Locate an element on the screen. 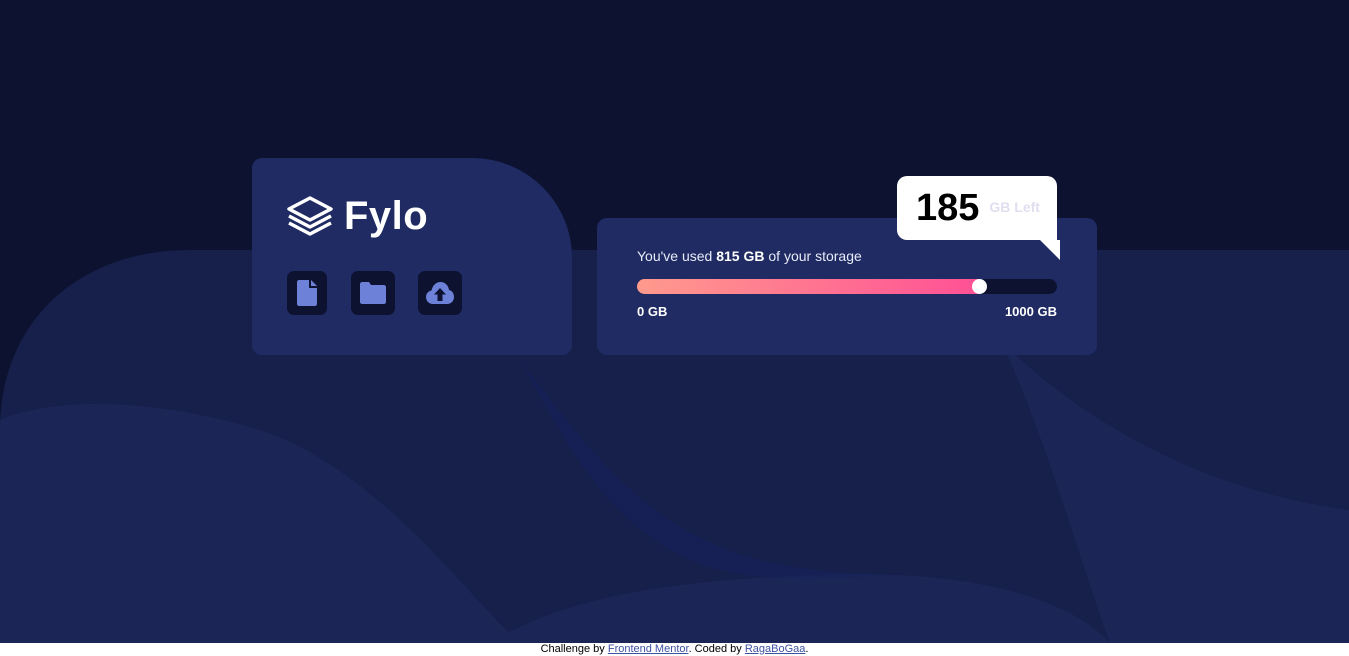 Image resolution: width=1349 pixels, height=656 pixels. usage-text: You've used 815 GB of your storage is located at coordinates (749, 256).